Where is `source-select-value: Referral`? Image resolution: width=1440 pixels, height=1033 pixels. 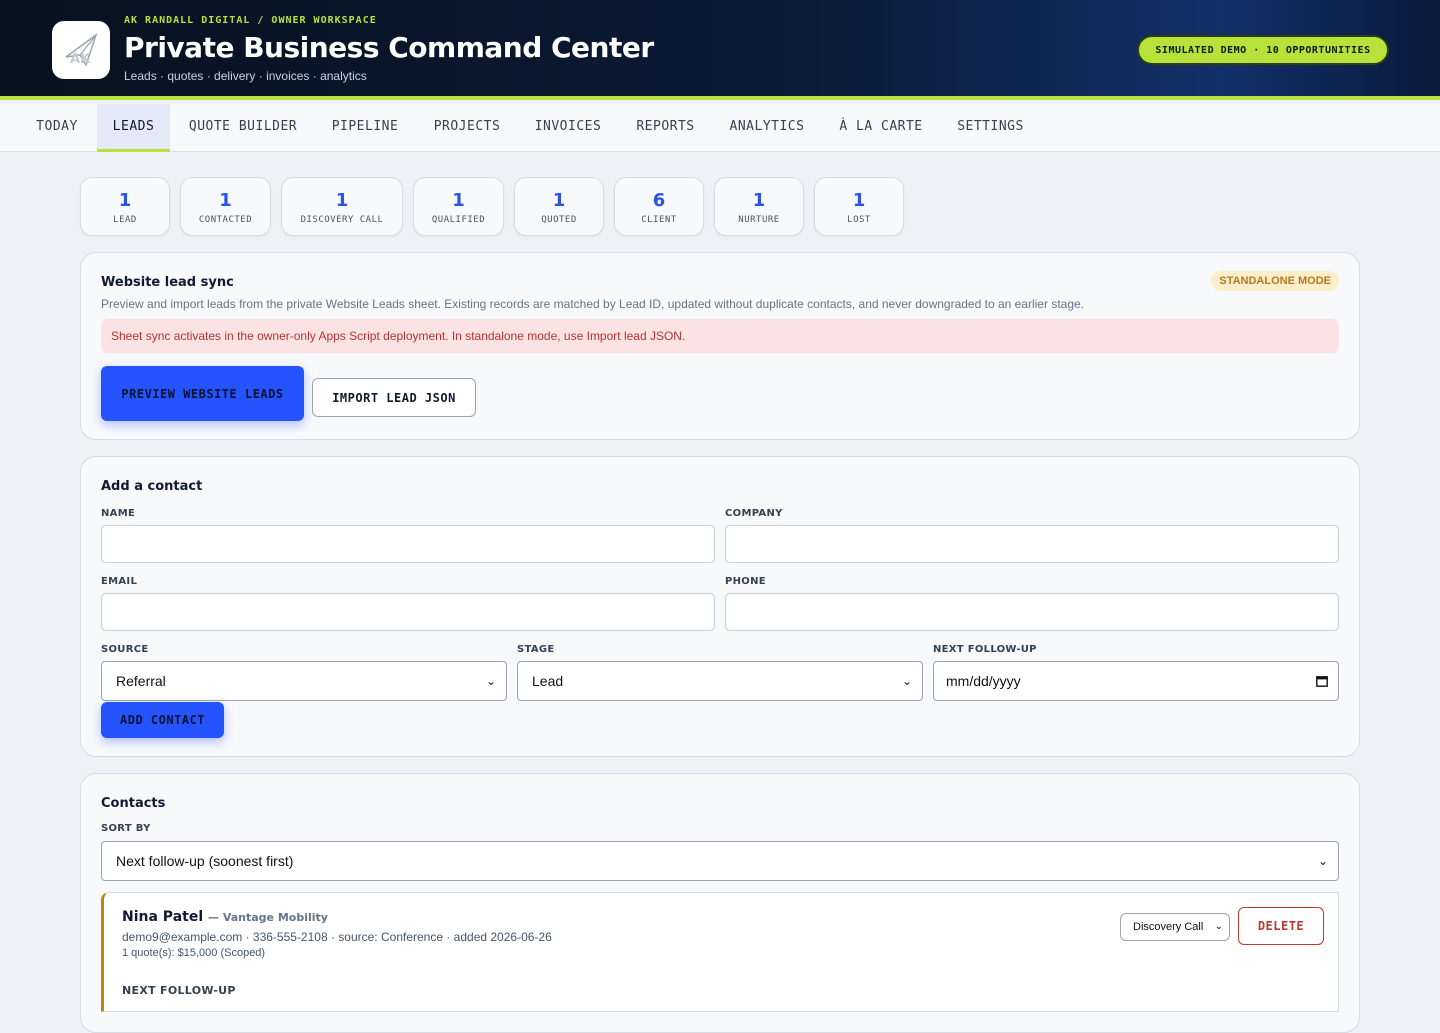 source-select-value: Referral is located at coordinates (141, 681).